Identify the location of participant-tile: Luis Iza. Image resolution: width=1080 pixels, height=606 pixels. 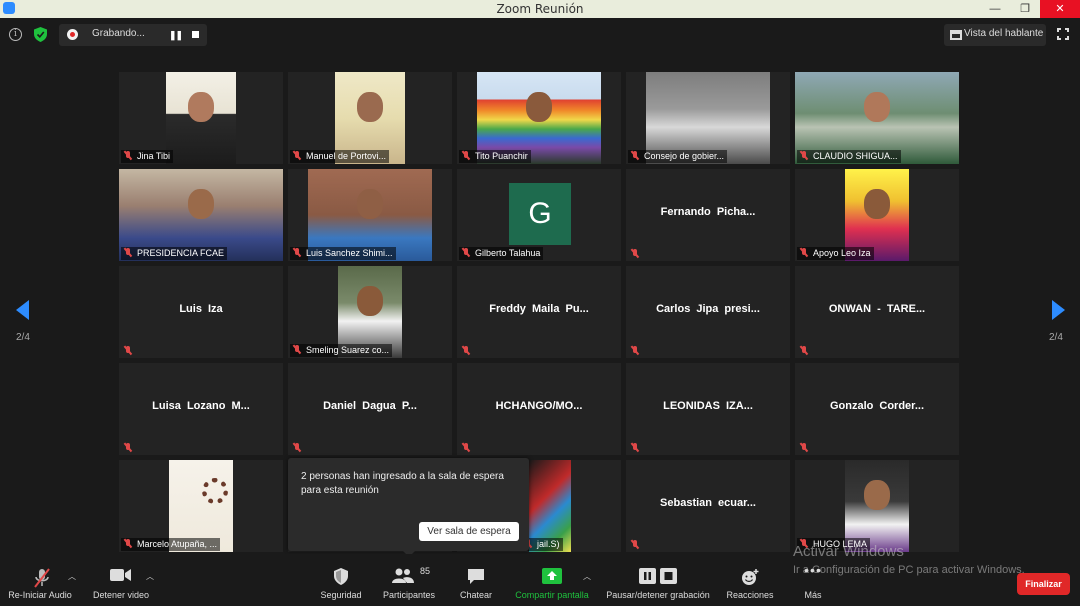
(201, 312).